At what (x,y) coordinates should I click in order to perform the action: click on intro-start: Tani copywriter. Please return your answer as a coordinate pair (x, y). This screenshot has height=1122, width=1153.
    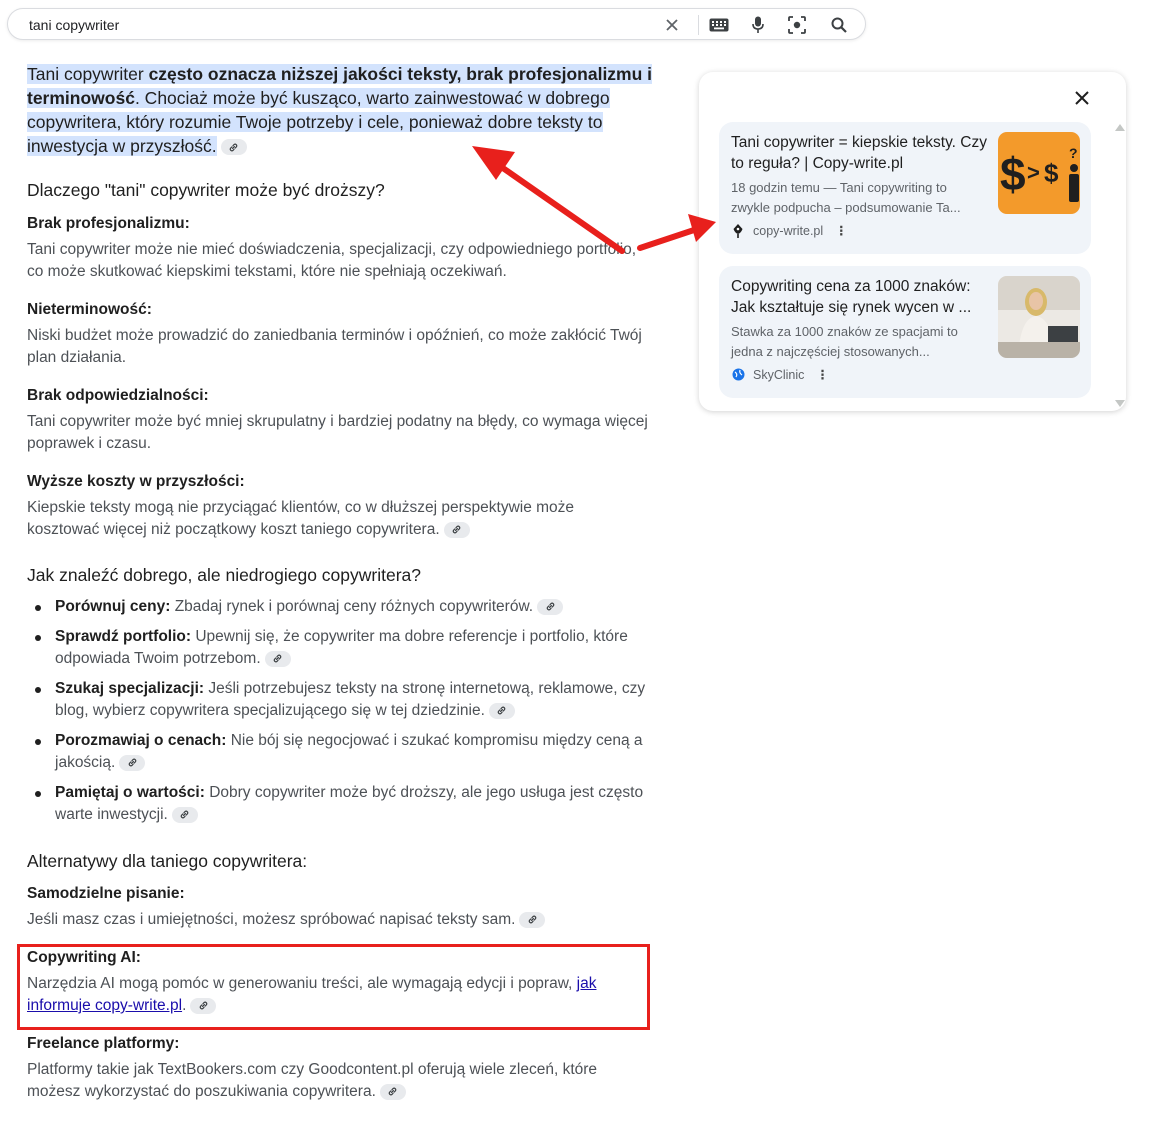
    Looking at the image, I should click on (88, 74).